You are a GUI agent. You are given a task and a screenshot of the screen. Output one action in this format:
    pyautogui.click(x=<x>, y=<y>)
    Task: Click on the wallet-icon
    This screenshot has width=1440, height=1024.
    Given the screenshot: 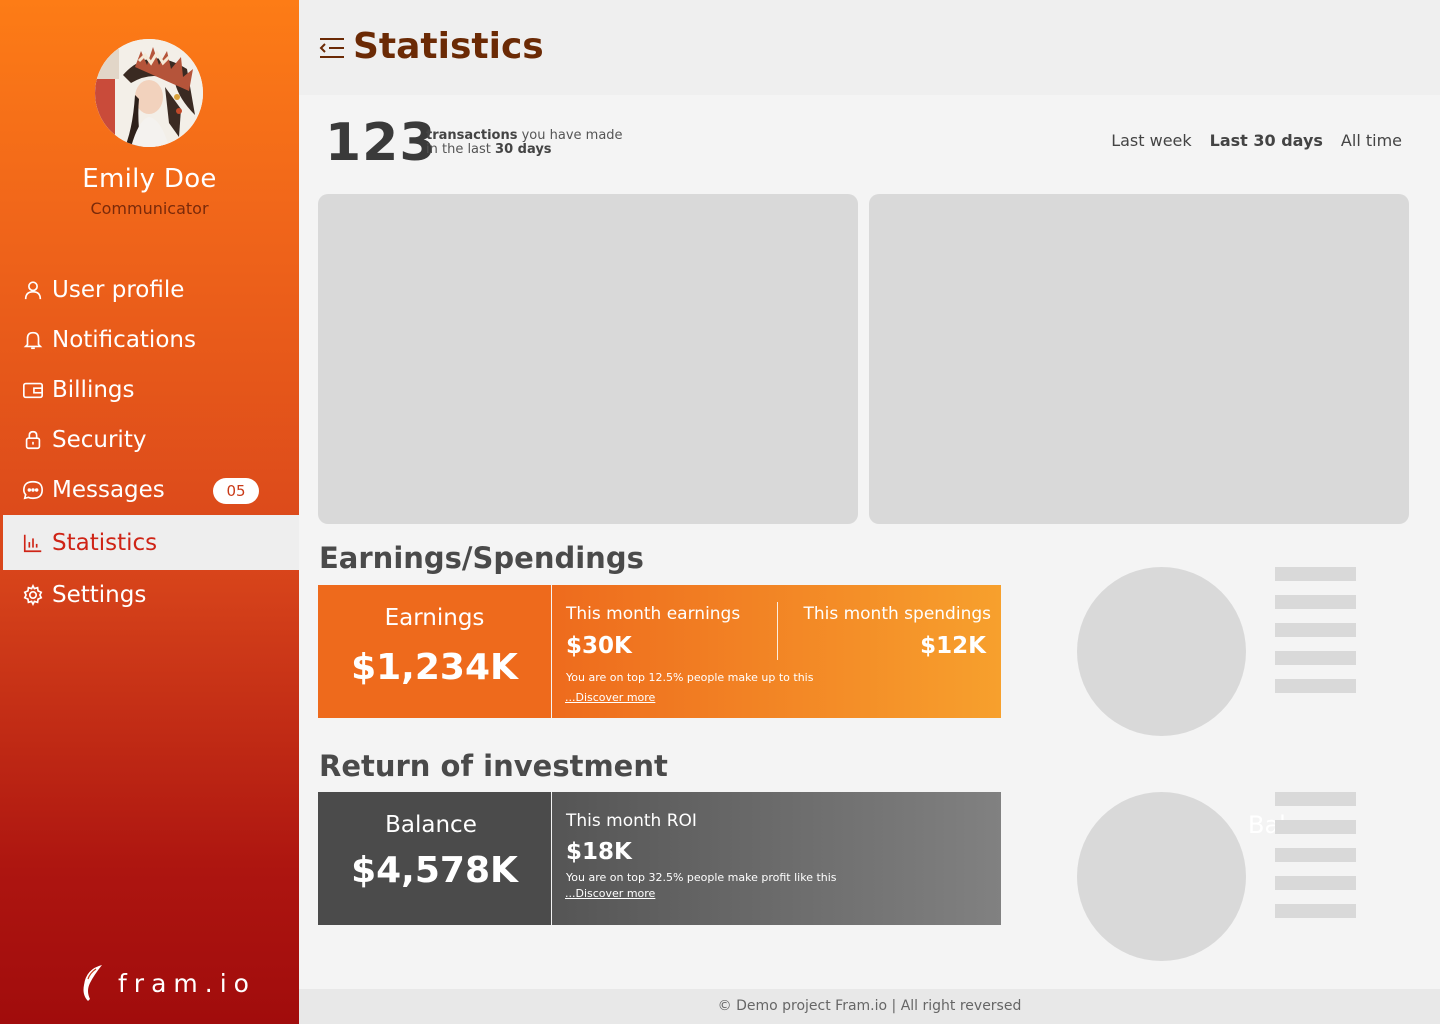 What is the action you would take?
    pyautogui.click(x=33, y=390)
    